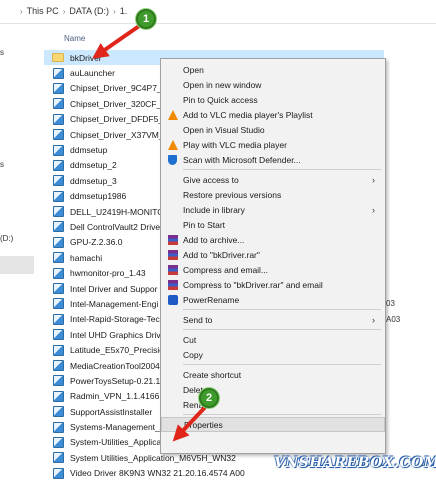  What do you see at coordinates (273, 299) in the screenshot?
I see `menu-item-powerrename: PowerRename` at bounding box center [273, 299].